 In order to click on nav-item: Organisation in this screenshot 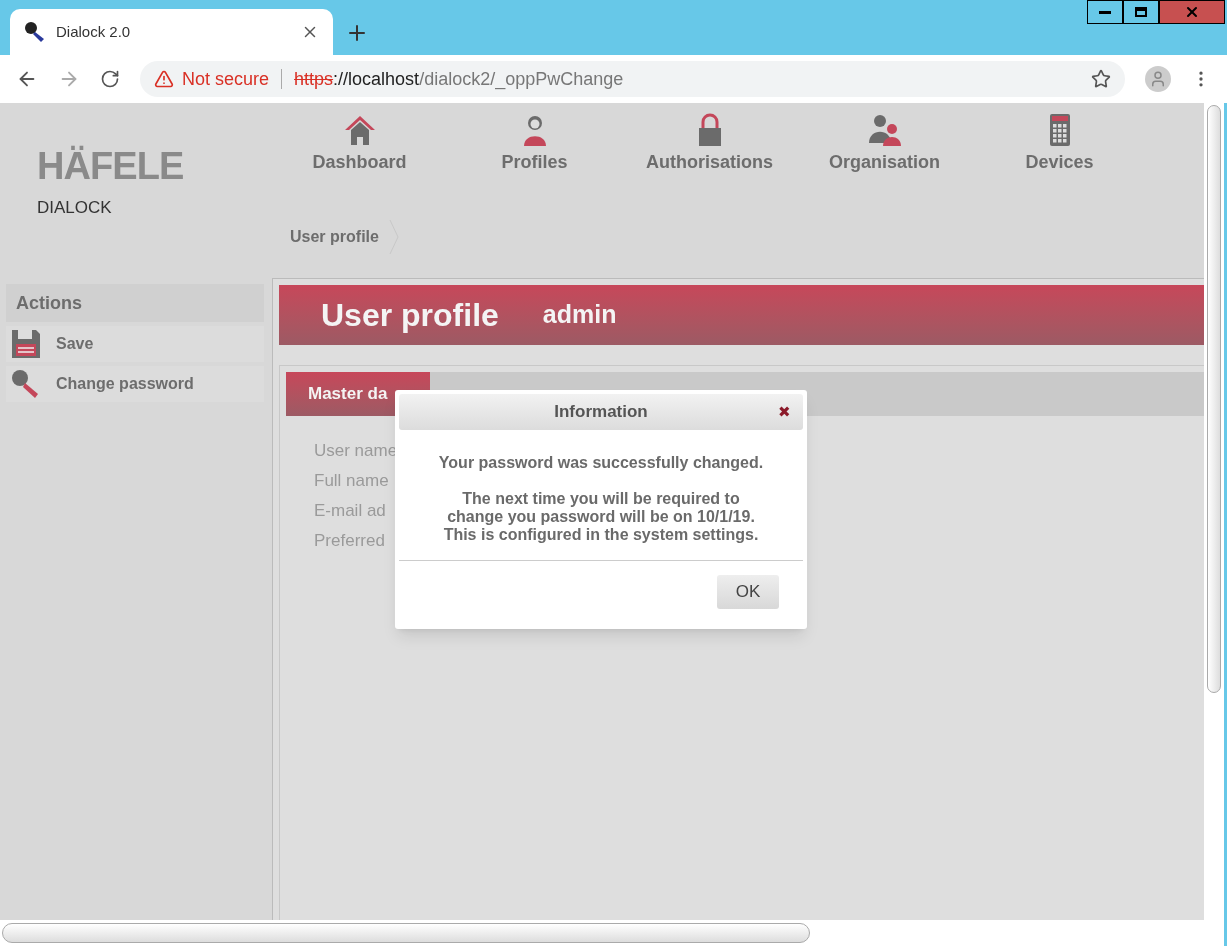, I will do `click(884, 148)`.